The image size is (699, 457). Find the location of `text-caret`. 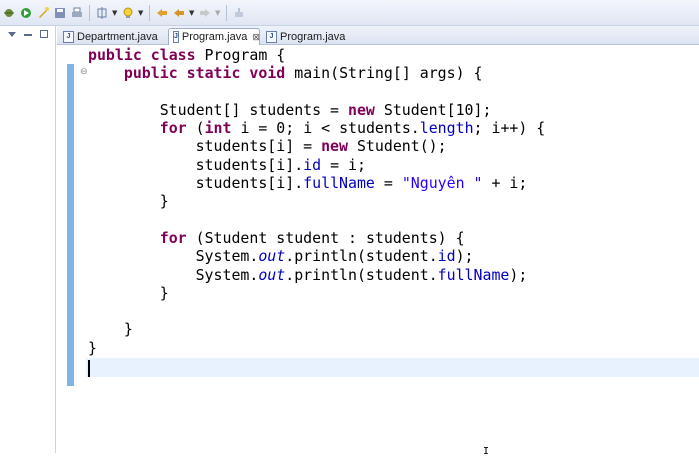

text-caret is located at coordinates (89, 368).